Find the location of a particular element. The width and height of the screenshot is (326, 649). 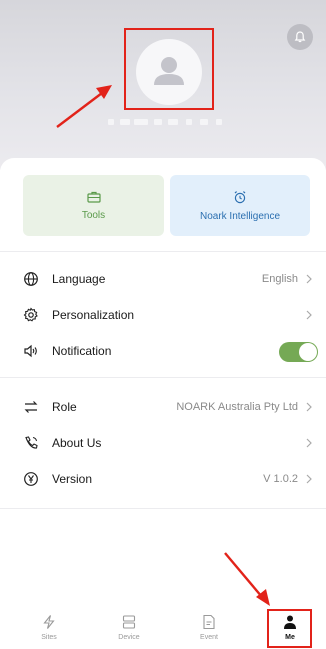

speaker-icon is located at coordinates (30, 351).